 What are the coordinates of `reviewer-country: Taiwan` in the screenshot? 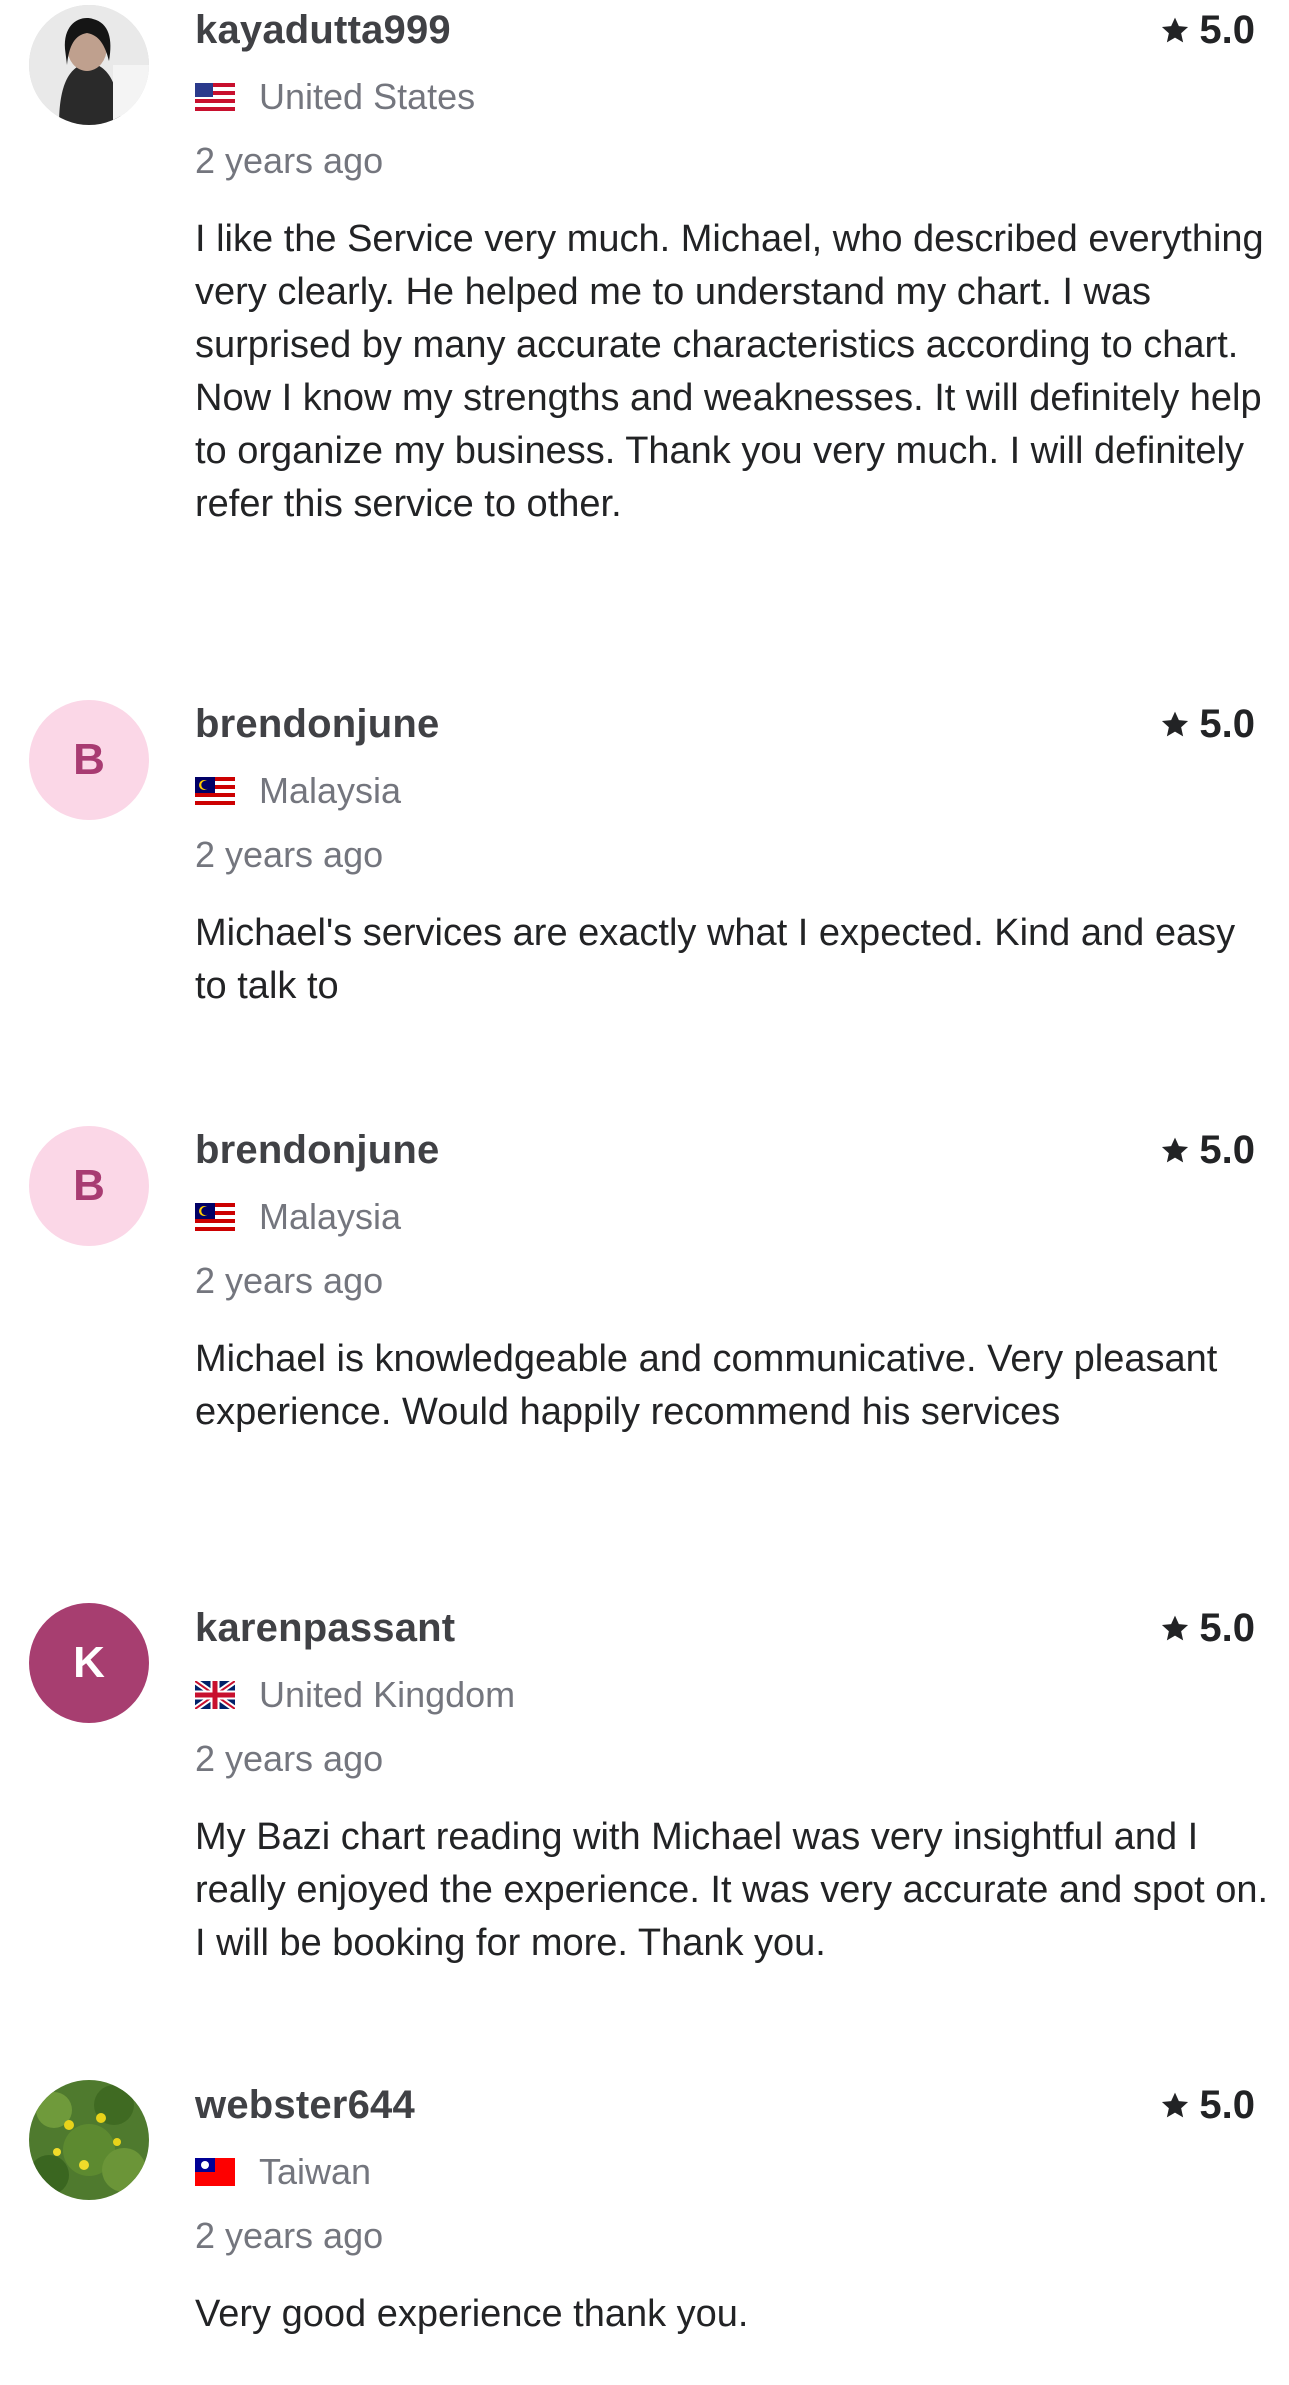 It's located at (283, 2172).